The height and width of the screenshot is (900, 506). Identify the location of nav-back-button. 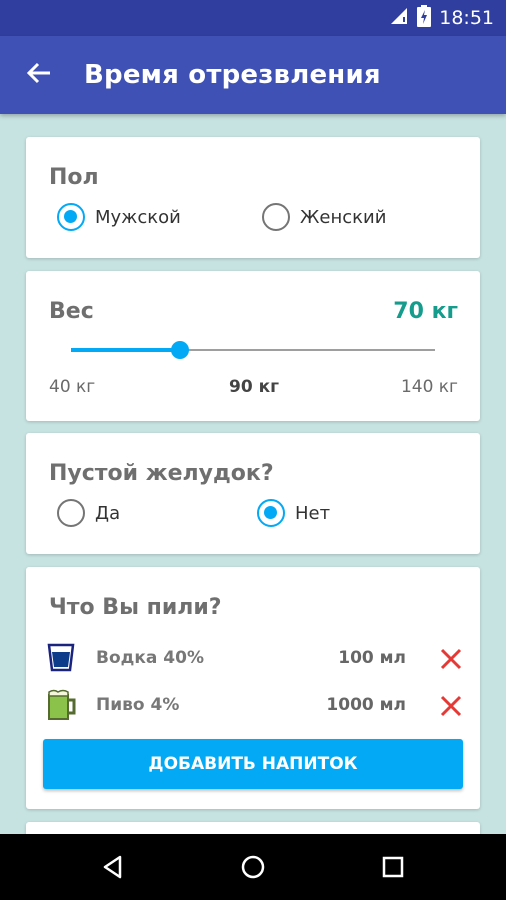
(113, 867).